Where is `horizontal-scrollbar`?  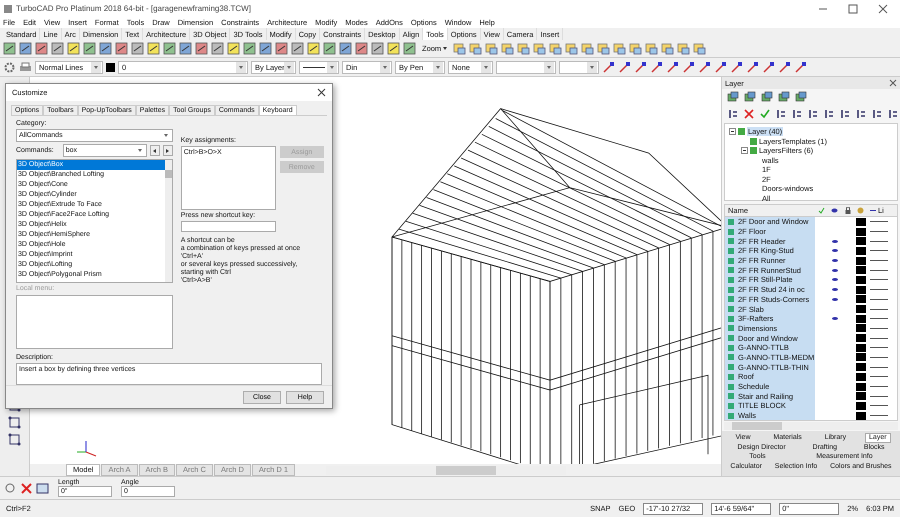 horizontal-scrollbar is located at coordinates (811, 426).